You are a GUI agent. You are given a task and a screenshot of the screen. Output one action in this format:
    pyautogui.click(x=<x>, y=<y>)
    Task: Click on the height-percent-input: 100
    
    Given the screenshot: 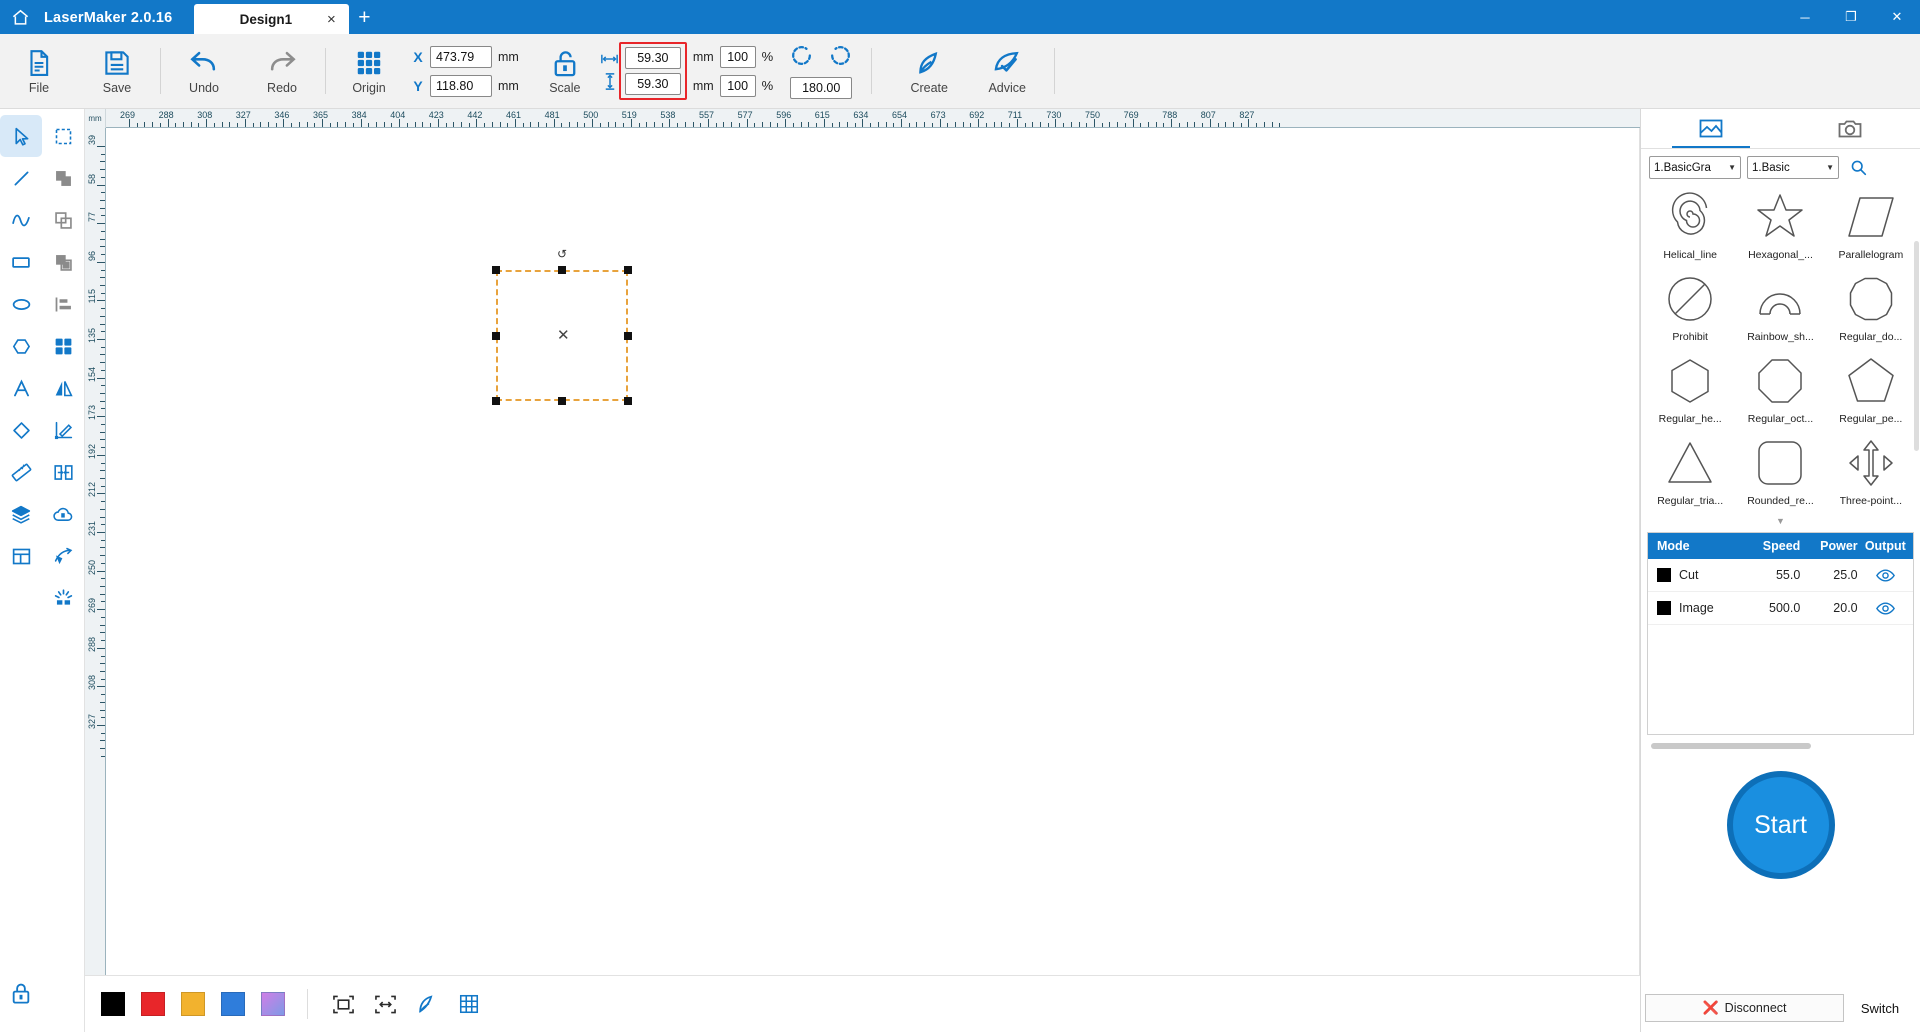 What is the action you would take?
    pyautogui.click(x=737, y=85)
    